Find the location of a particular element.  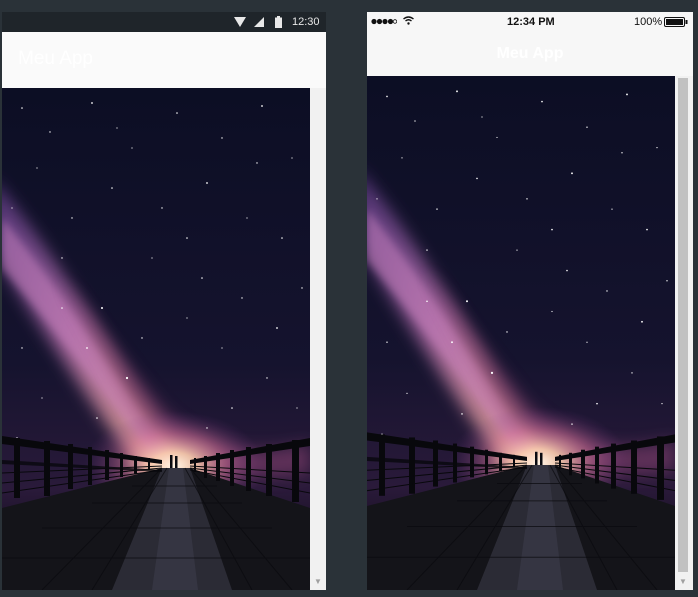

signal-icon is located at coordinates (259, 22).